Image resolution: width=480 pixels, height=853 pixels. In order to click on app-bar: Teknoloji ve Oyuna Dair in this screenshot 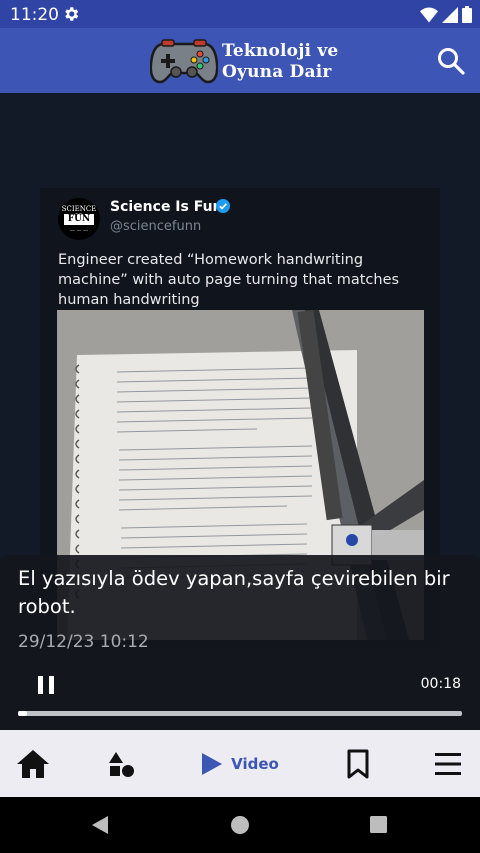, I will do `click(240, 60)`.